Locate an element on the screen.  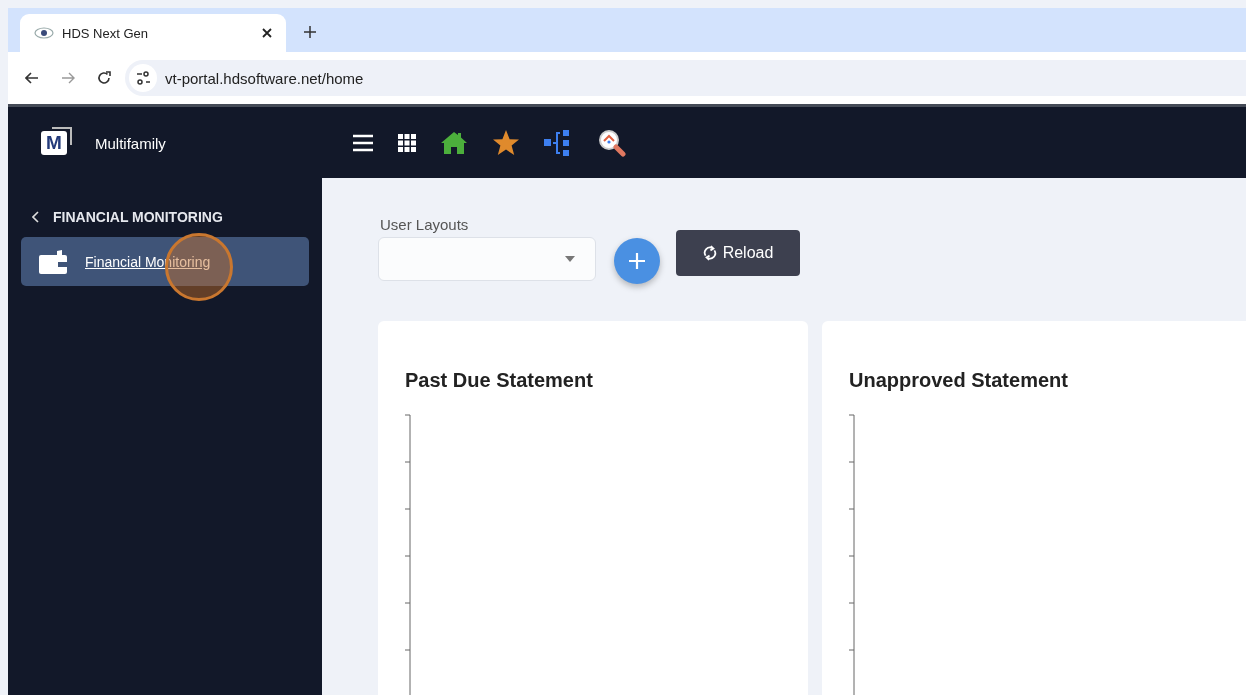
close-icon is located at coordinates (267, 33).